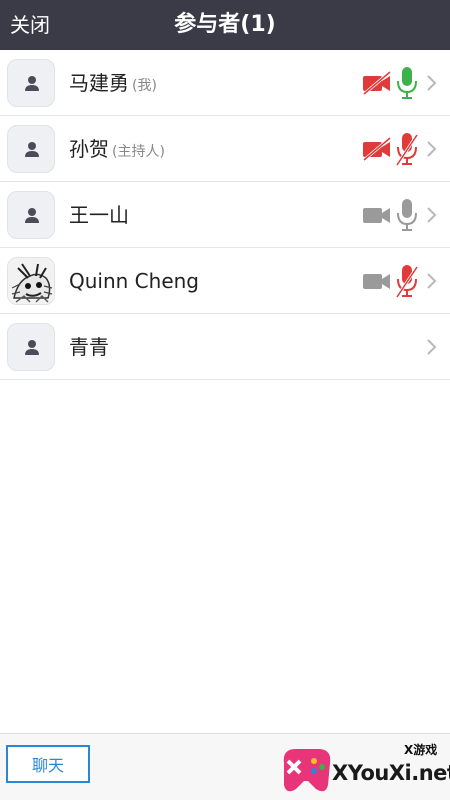 This screenshot has width=450, height=800. I want to click on gamepad-logo-icon, so click(307, 770).